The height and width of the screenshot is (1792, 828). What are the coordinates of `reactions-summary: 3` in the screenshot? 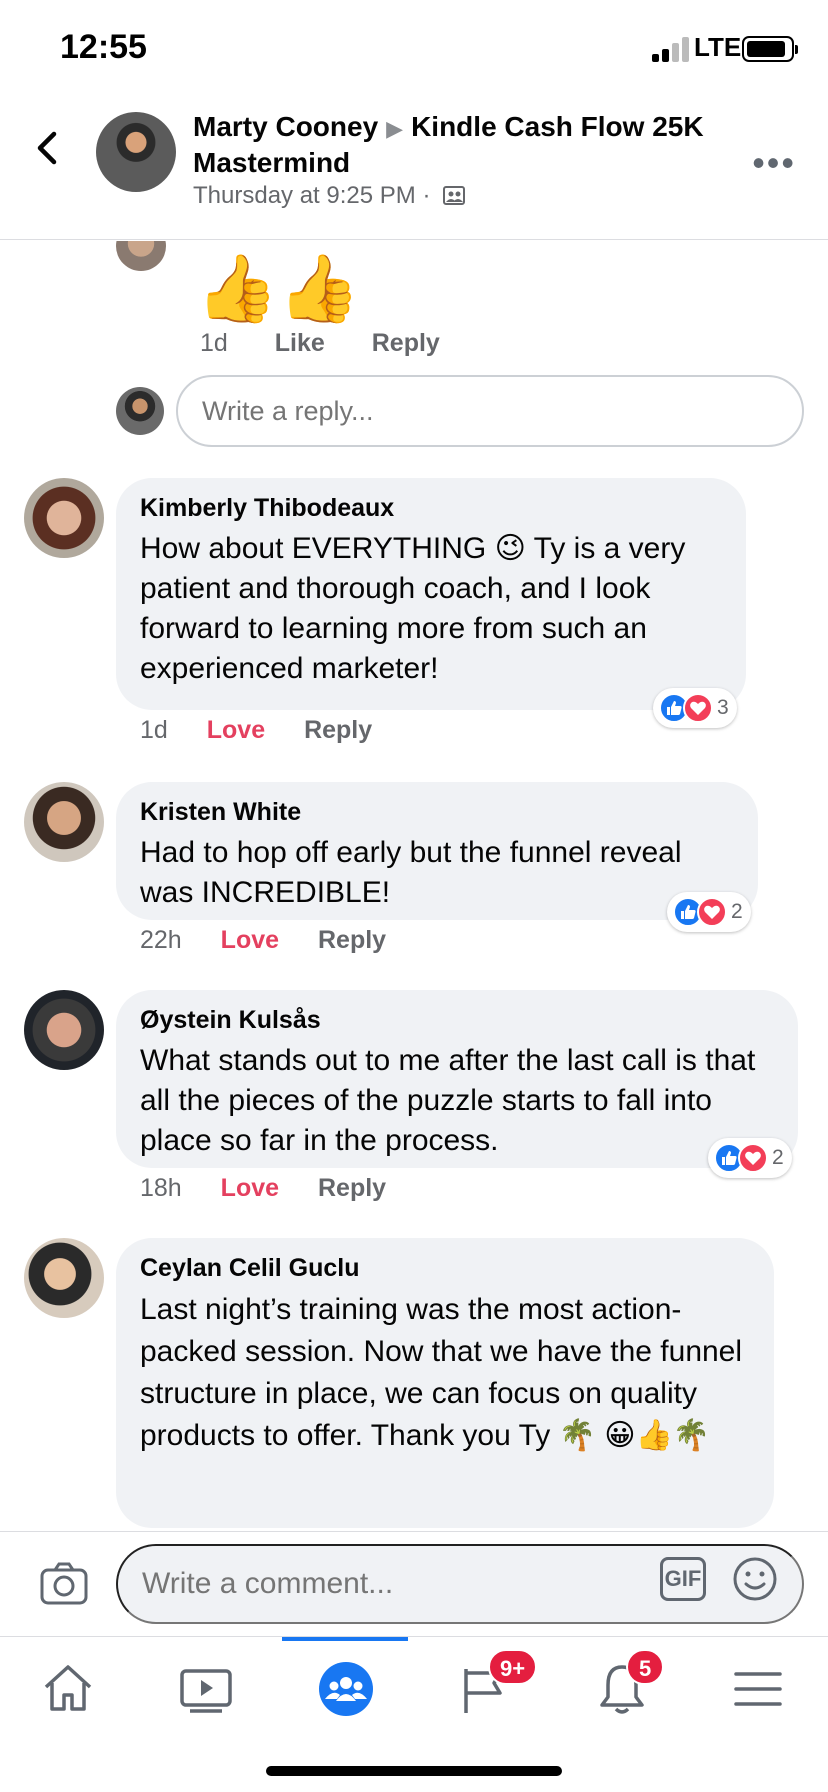 It's located at (695, 708).